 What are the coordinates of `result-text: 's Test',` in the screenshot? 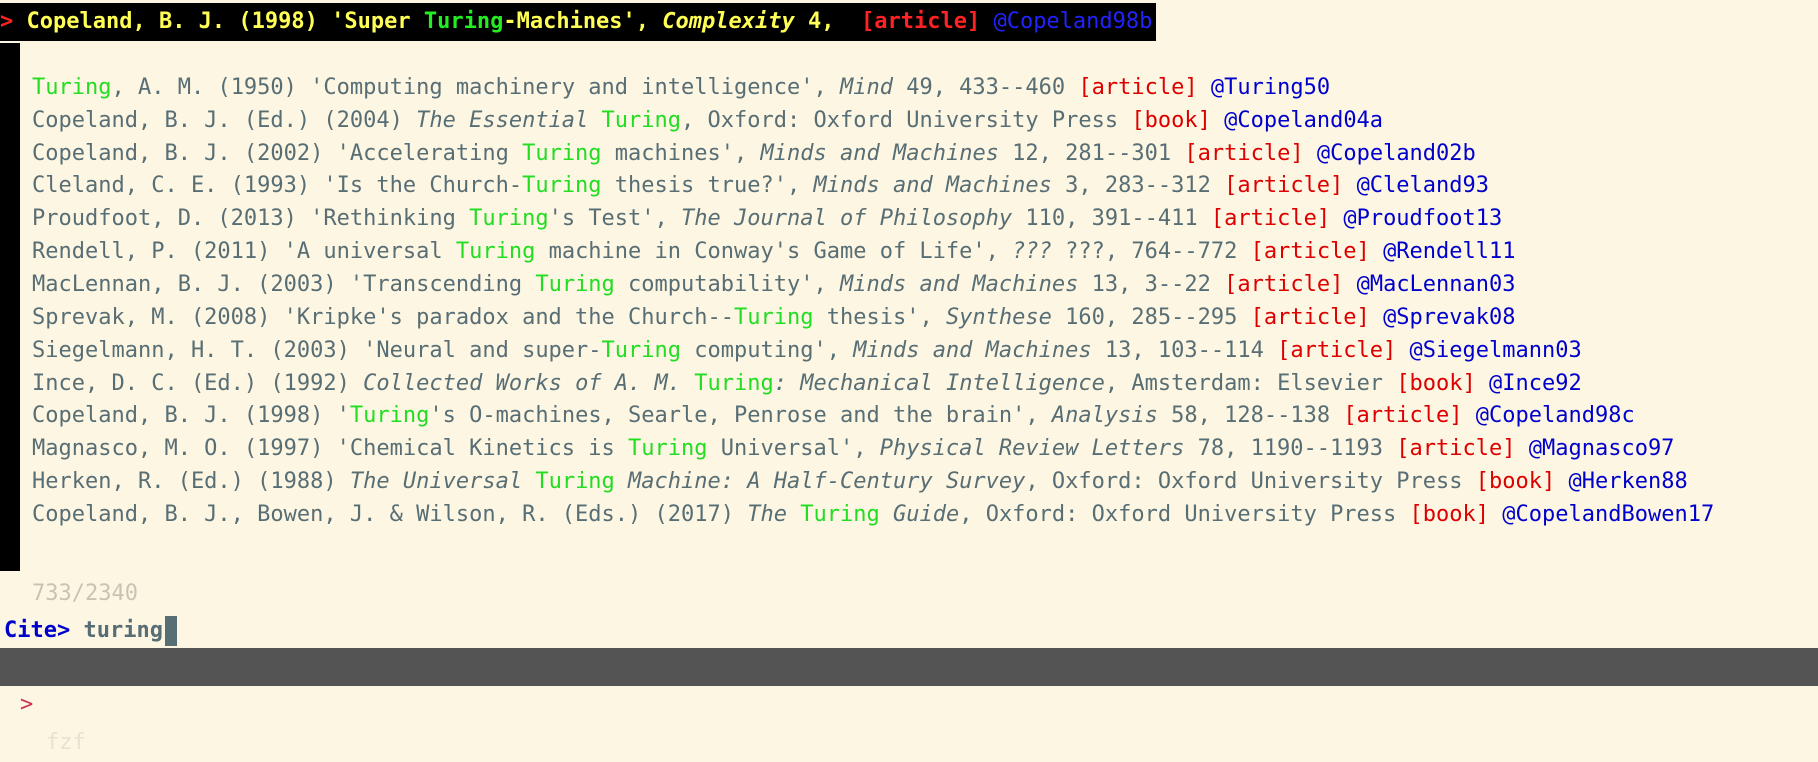 It's located at (615, 219).